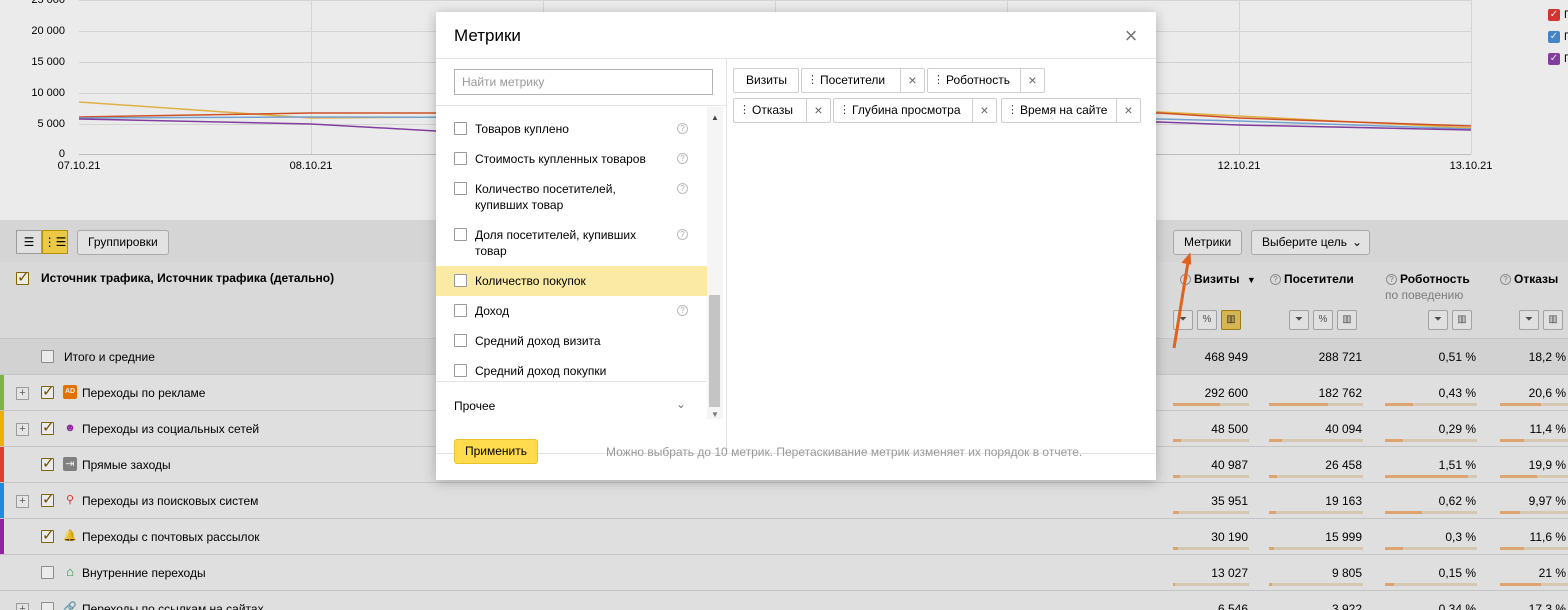  I want to click on metrics-scrollbar: ▲ ▼, so click(715, 263).